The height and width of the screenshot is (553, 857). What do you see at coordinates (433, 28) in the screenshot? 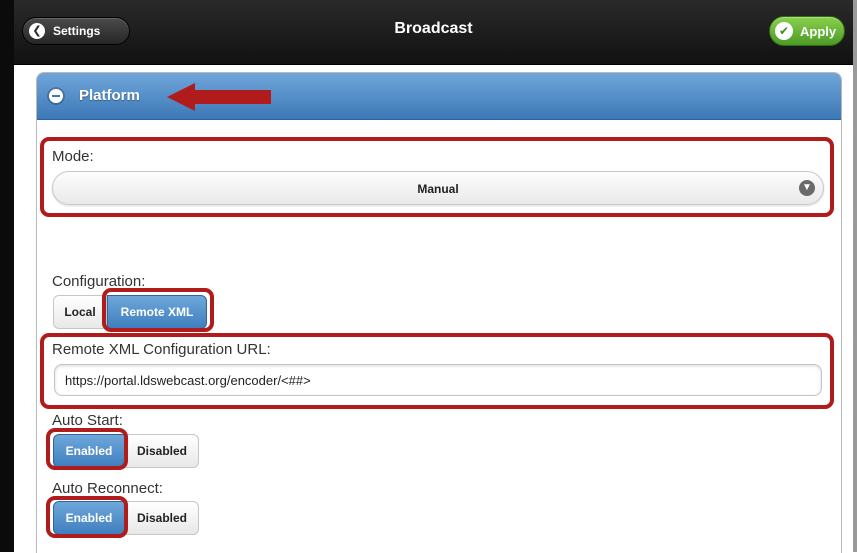
I see `page-title: Broadcast` at bounding box center [433, 28].